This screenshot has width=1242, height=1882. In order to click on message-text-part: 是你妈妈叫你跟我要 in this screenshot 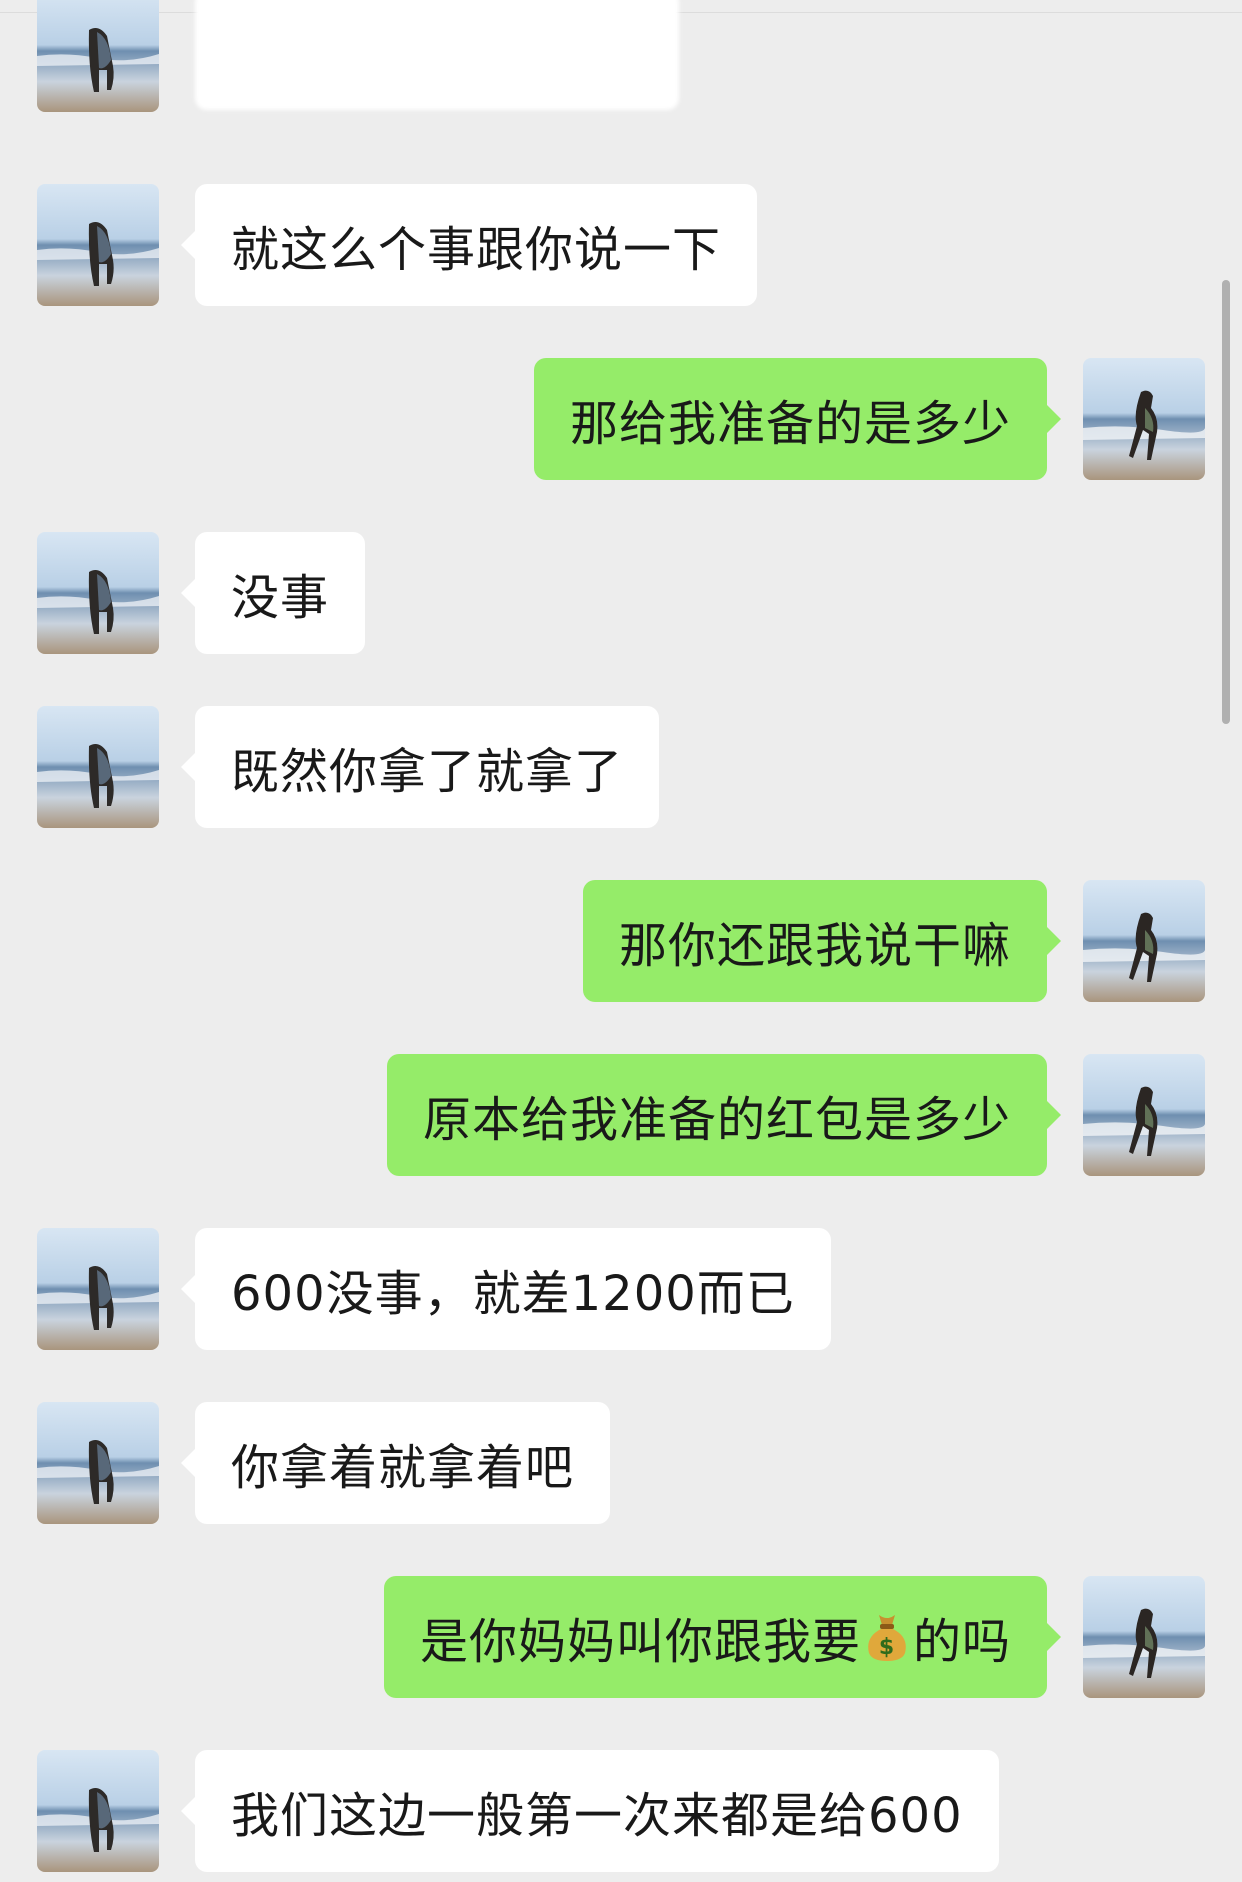, I will do `click(640, 1642)`.